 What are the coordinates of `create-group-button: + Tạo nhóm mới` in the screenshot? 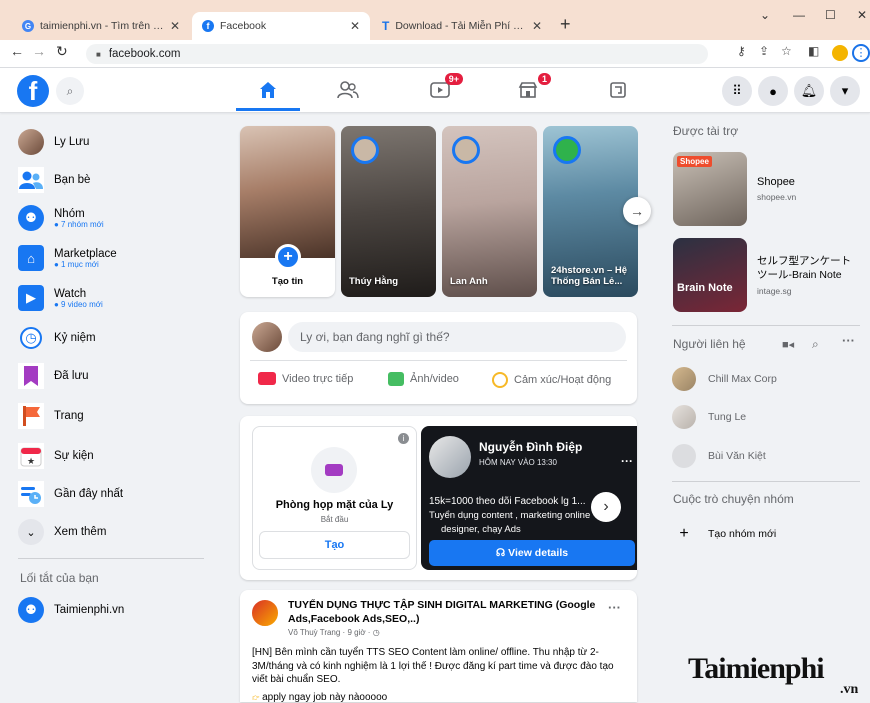 It's located at (724, 534).